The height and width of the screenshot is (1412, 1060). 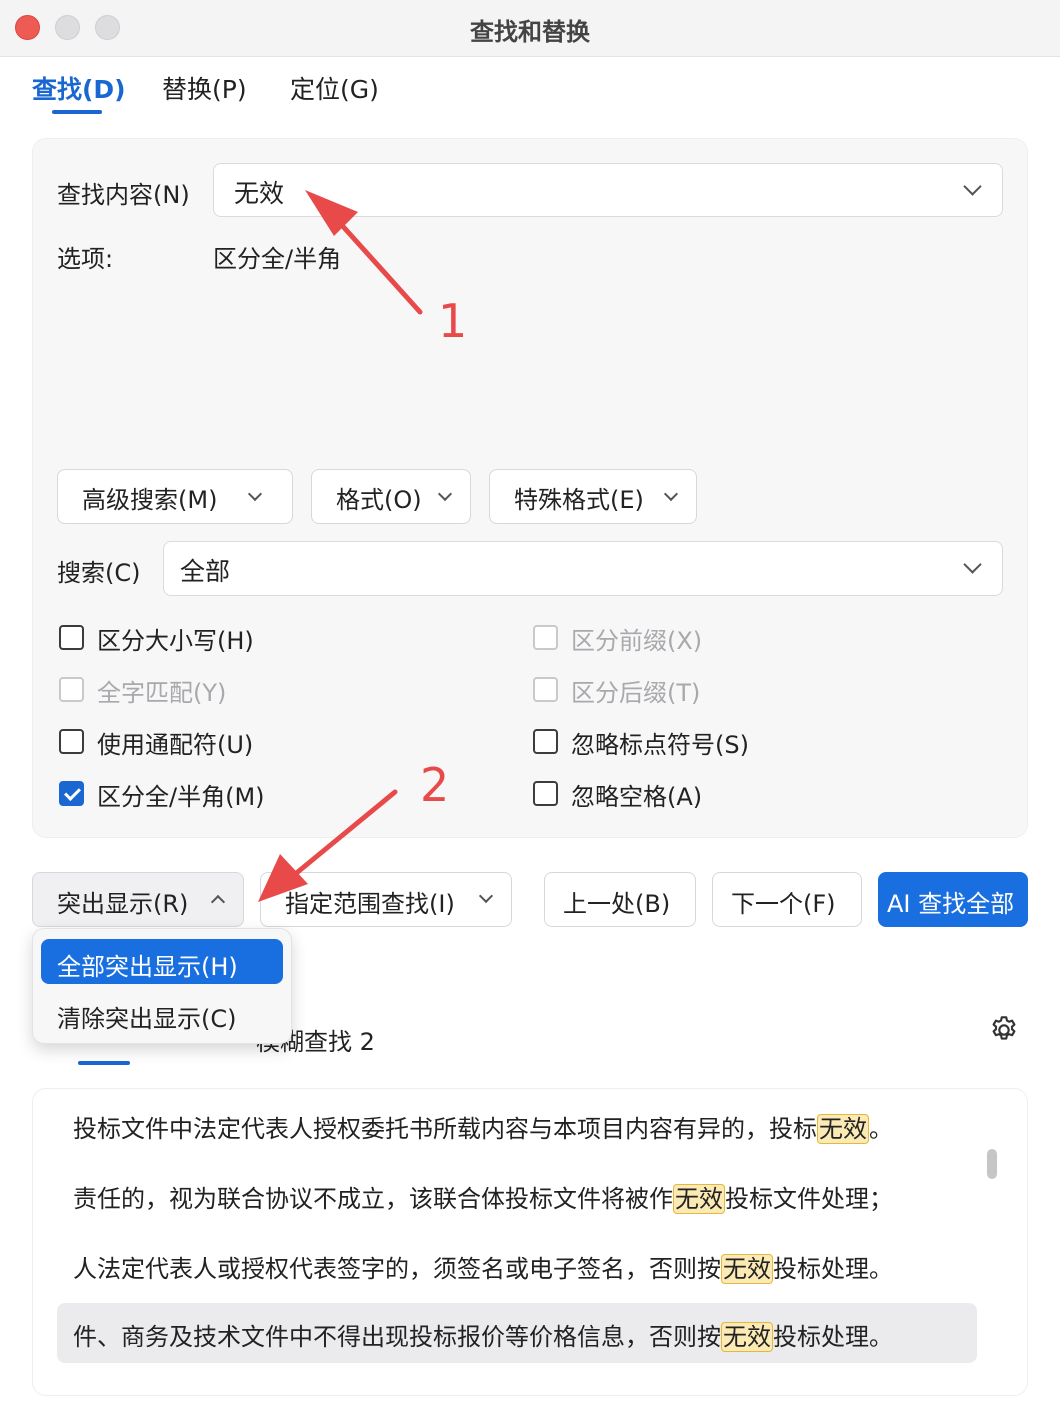 What do you see at coordinates (545, 793) in the screenshot?
I see `ignore-spaces-checkbox` at bounding box center [545, 793].